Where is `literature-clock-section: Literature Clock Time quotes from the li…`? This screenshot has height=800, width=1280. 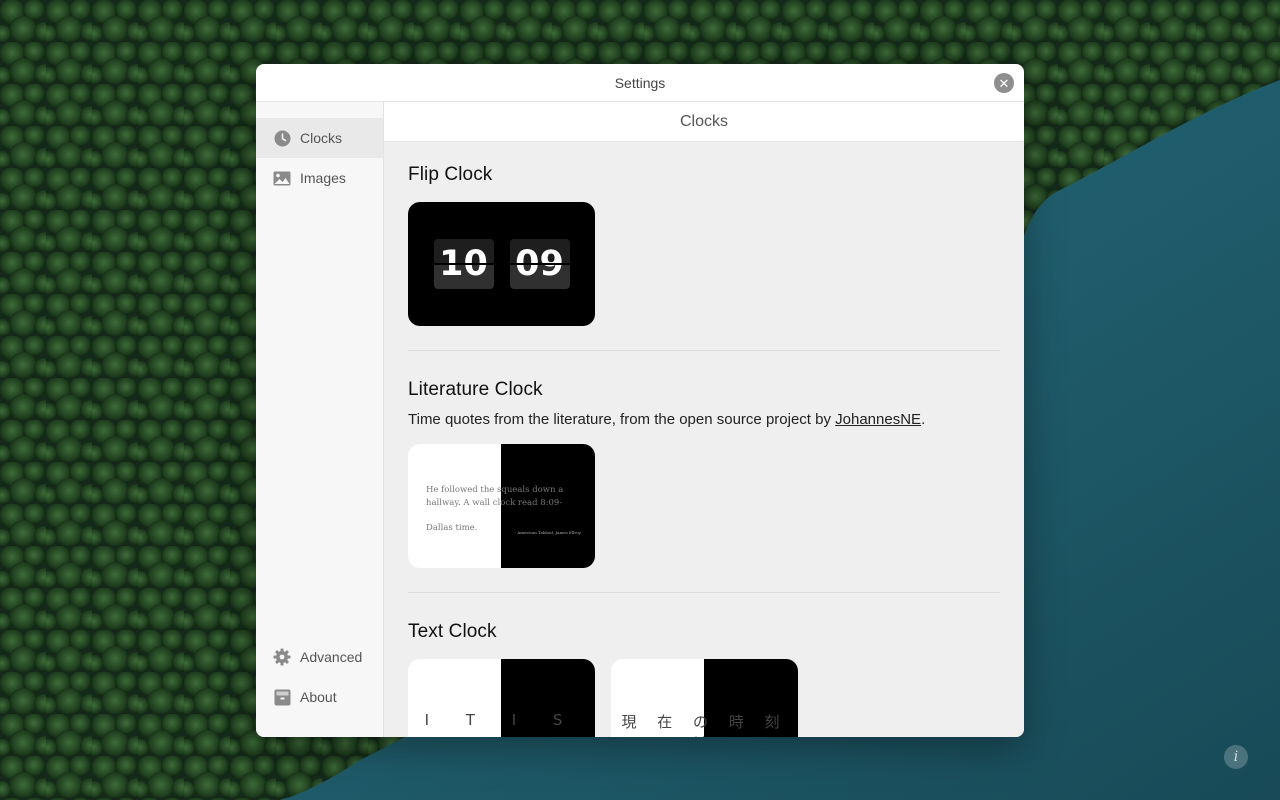
literature-clock-section: Literature Clock Time quotes from the li… is located at coordinates (704, 473).